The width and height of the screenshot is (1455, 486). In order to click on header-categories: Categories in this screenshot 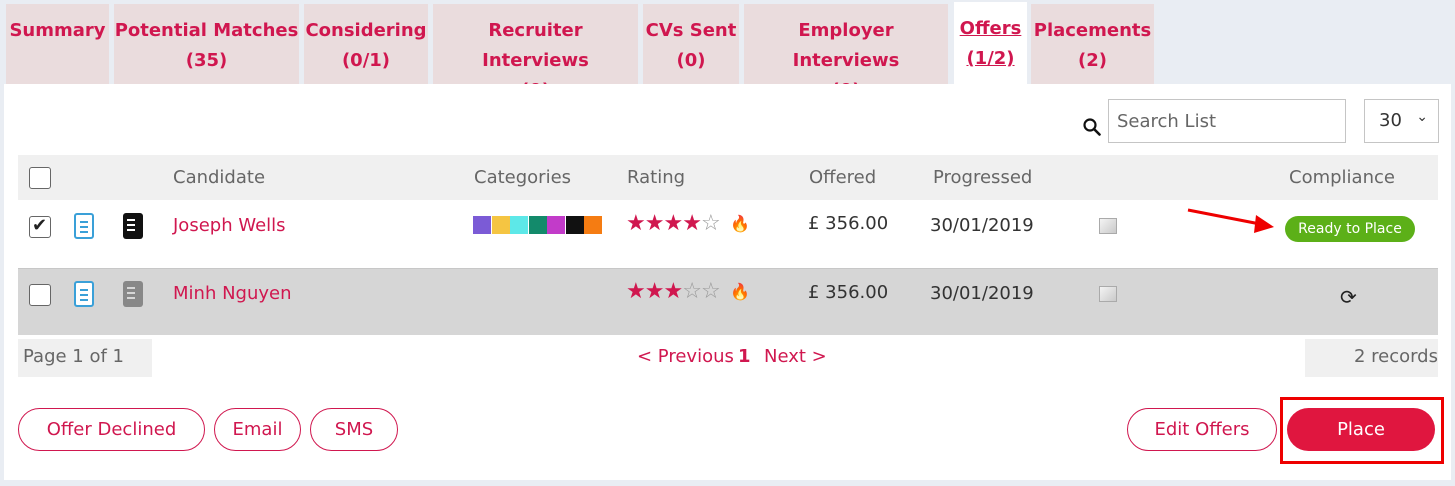, I will do `click(522, 177)`.